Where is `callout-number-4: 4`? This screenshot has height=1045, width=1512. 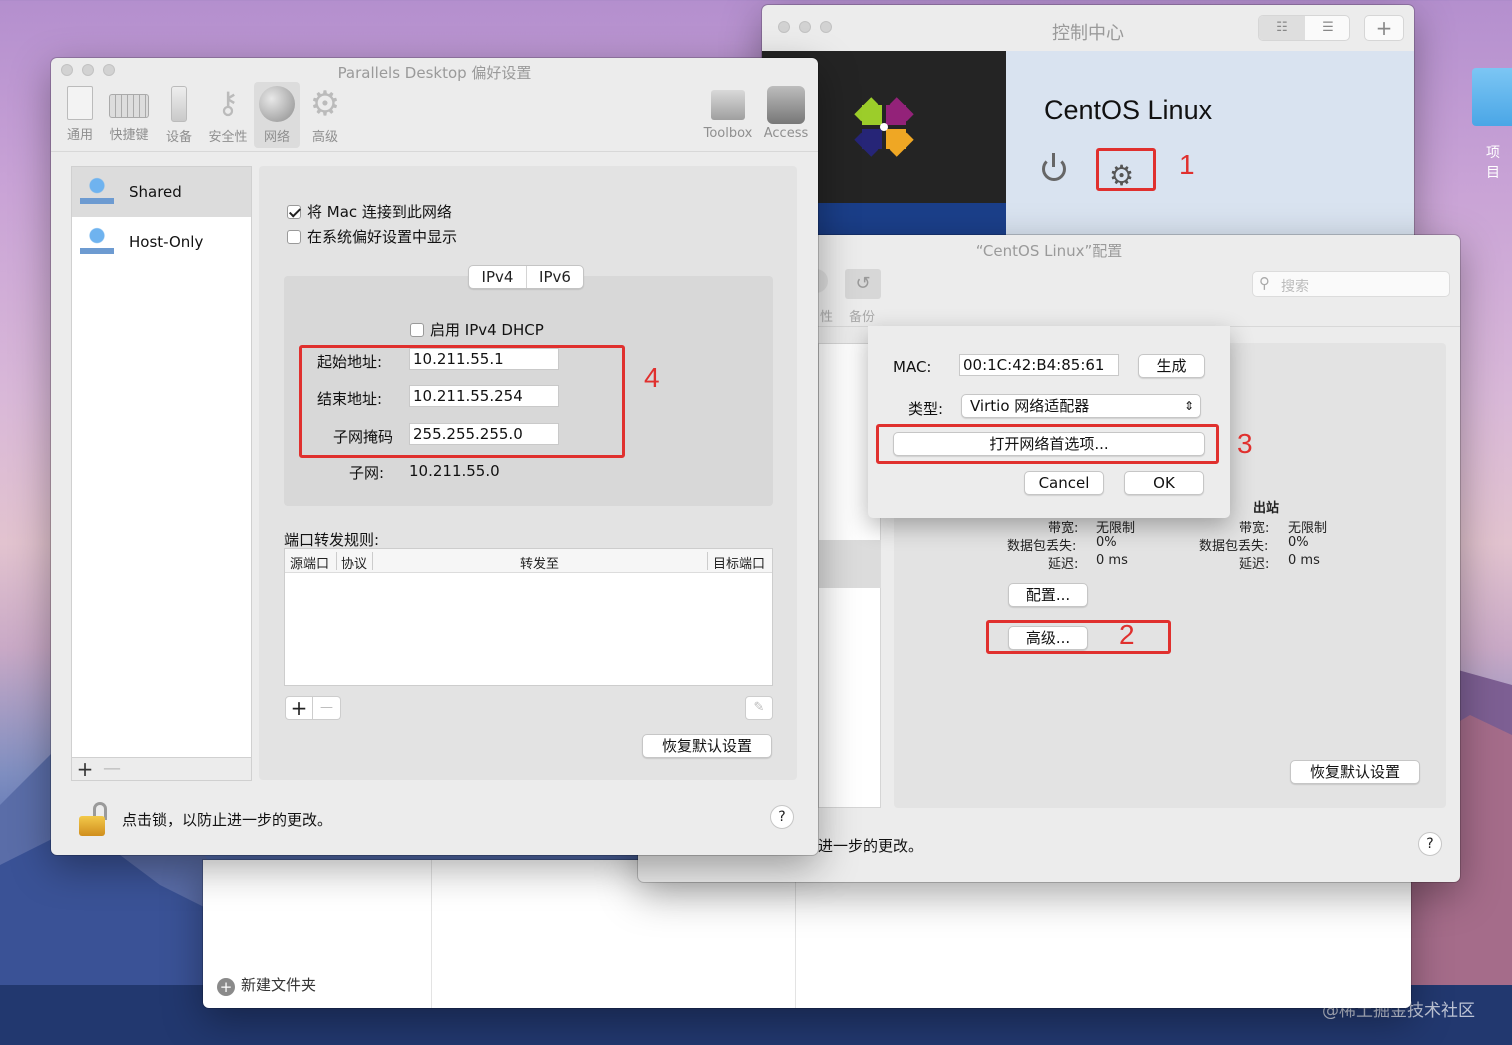 callout-number-4: 4 is located at coordinates (652, 377).